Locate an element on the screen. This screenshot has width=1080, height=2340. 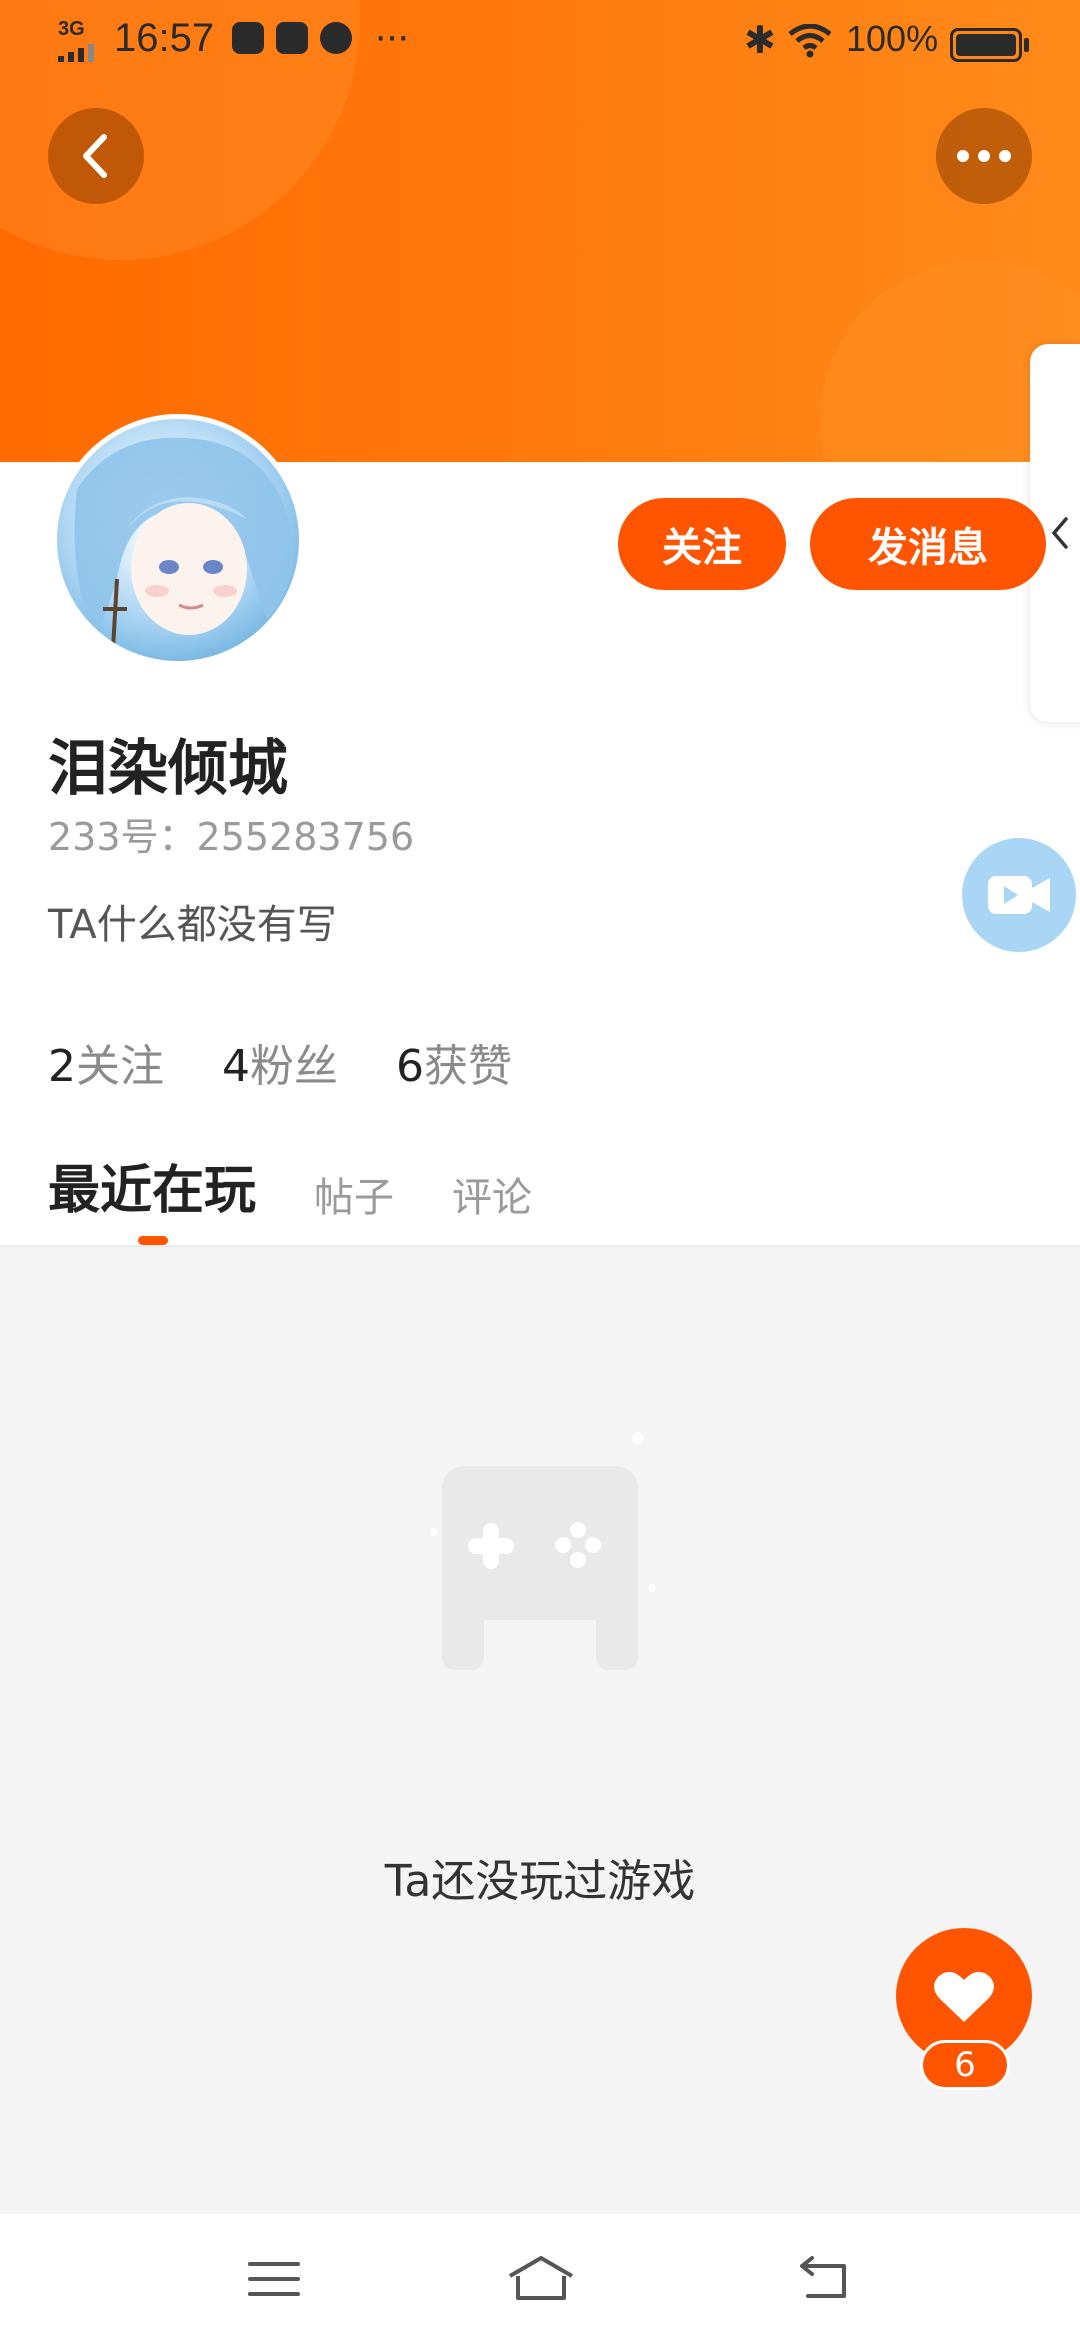
back-icon is located at coordinates (824, 2279).